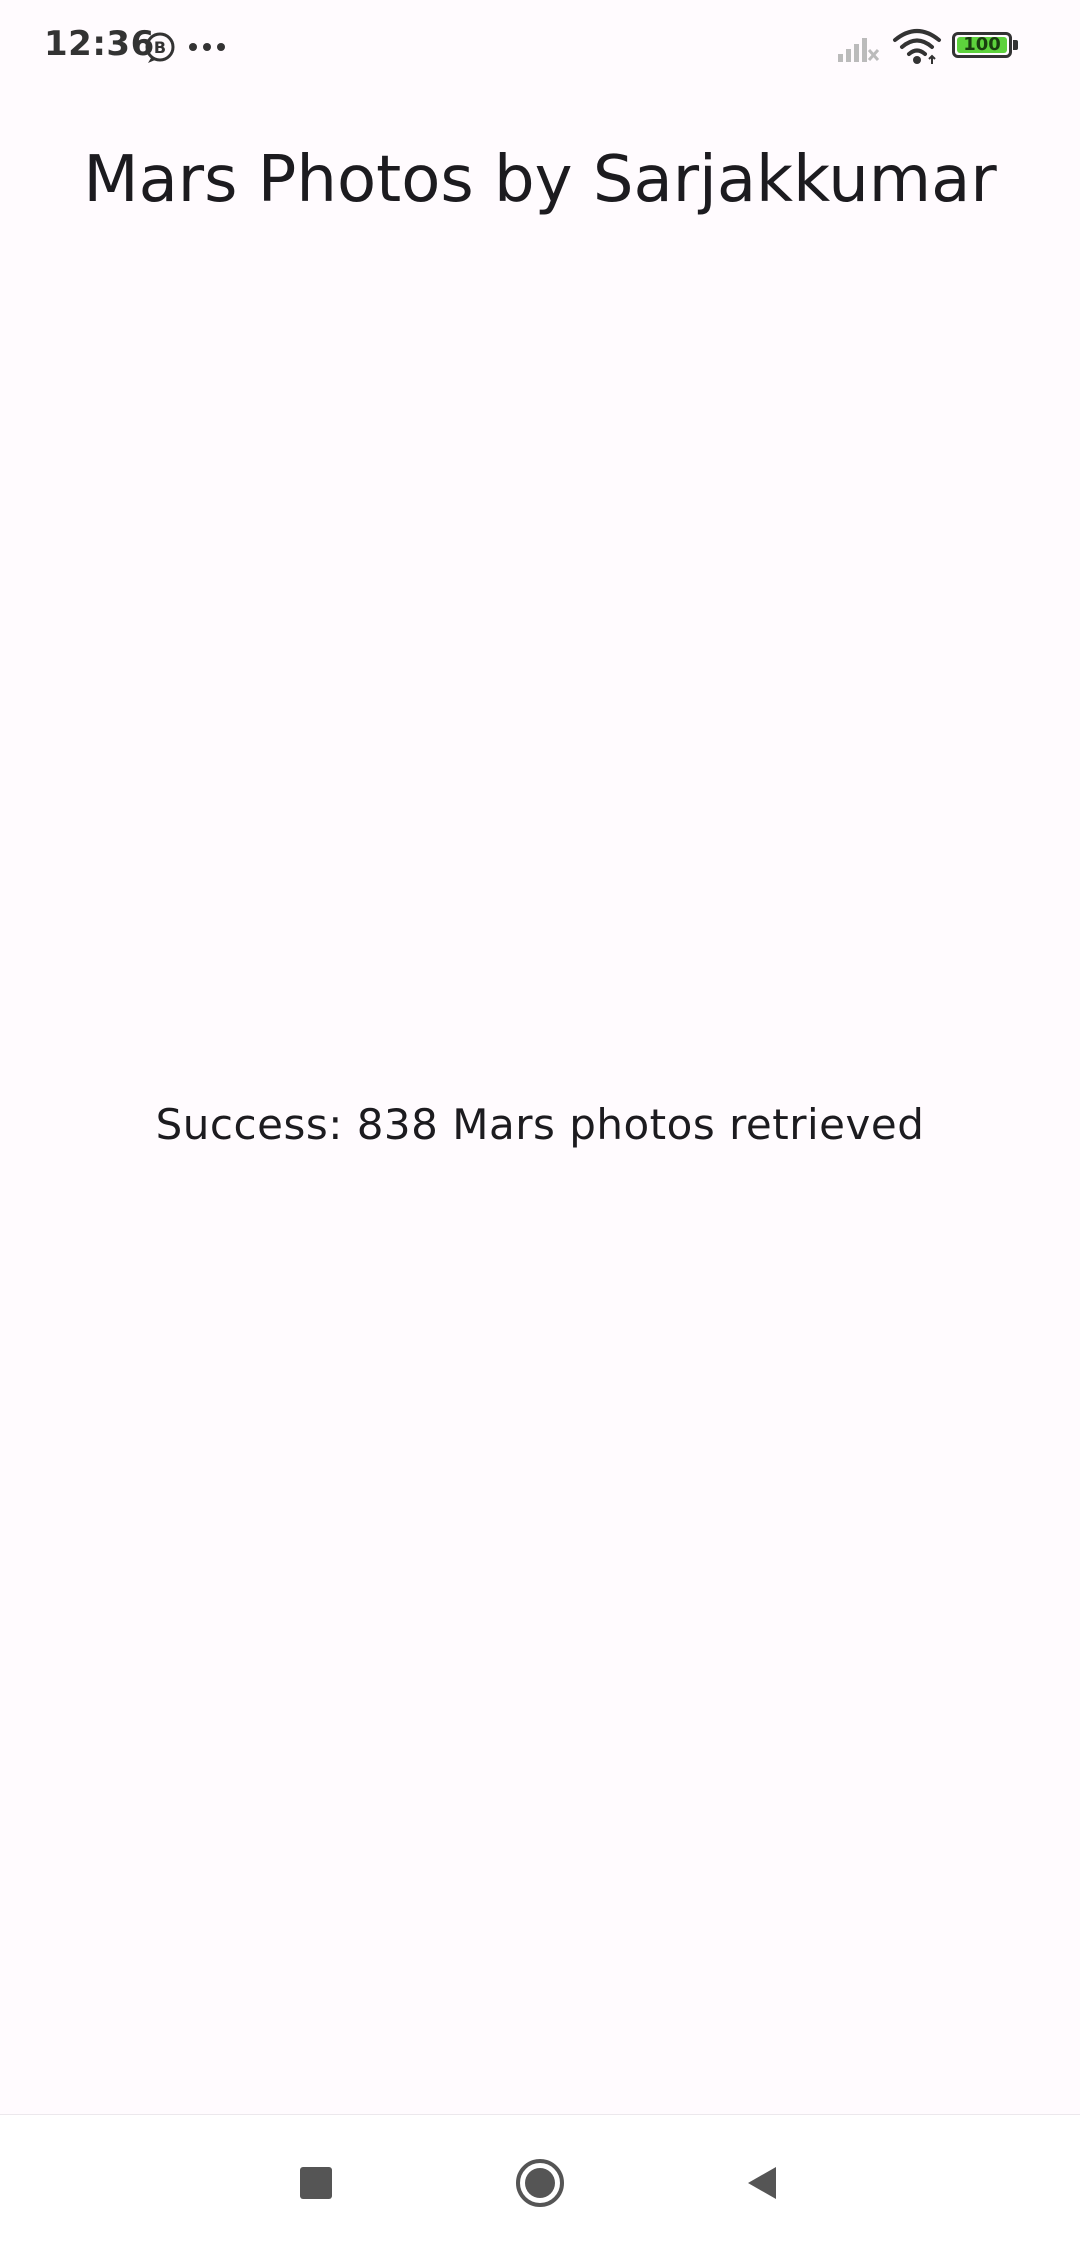 This screenshot has width=1080, height=2246. I want to click on battery-icon: 100, so click(987, 47).